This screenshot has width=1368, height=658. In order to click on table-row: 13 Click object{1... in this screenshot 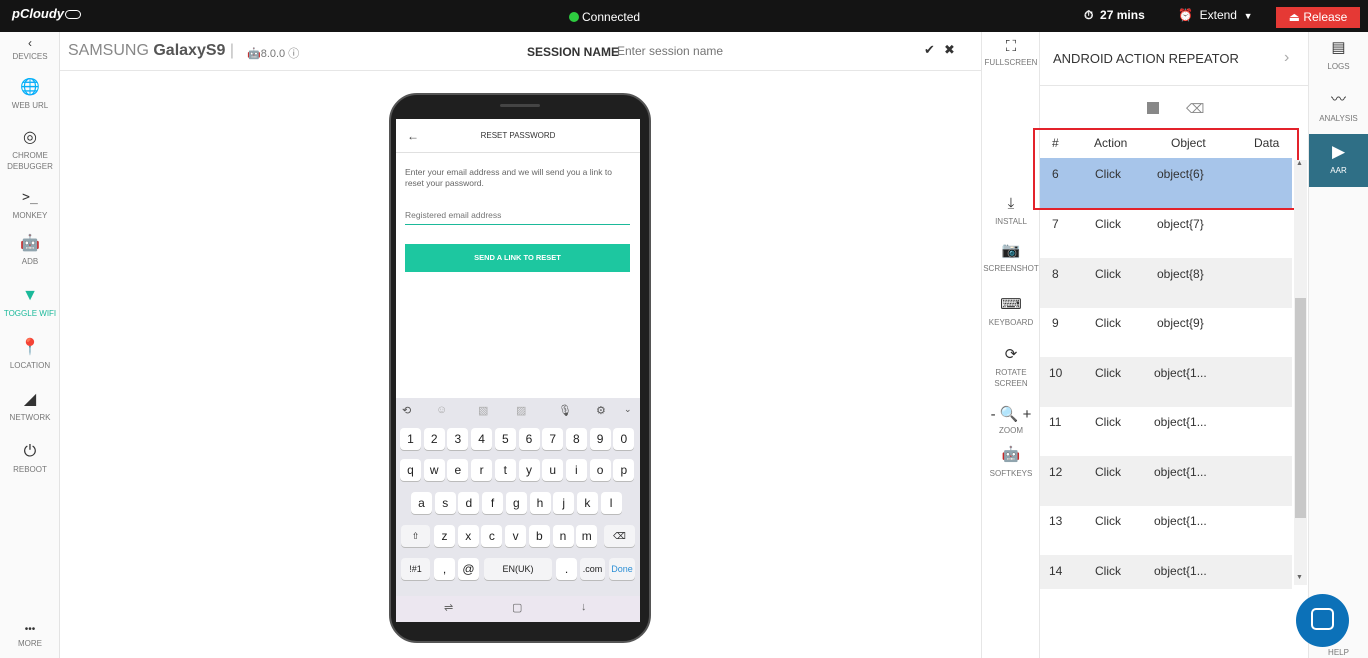, I will do `click(1166, 530)`.